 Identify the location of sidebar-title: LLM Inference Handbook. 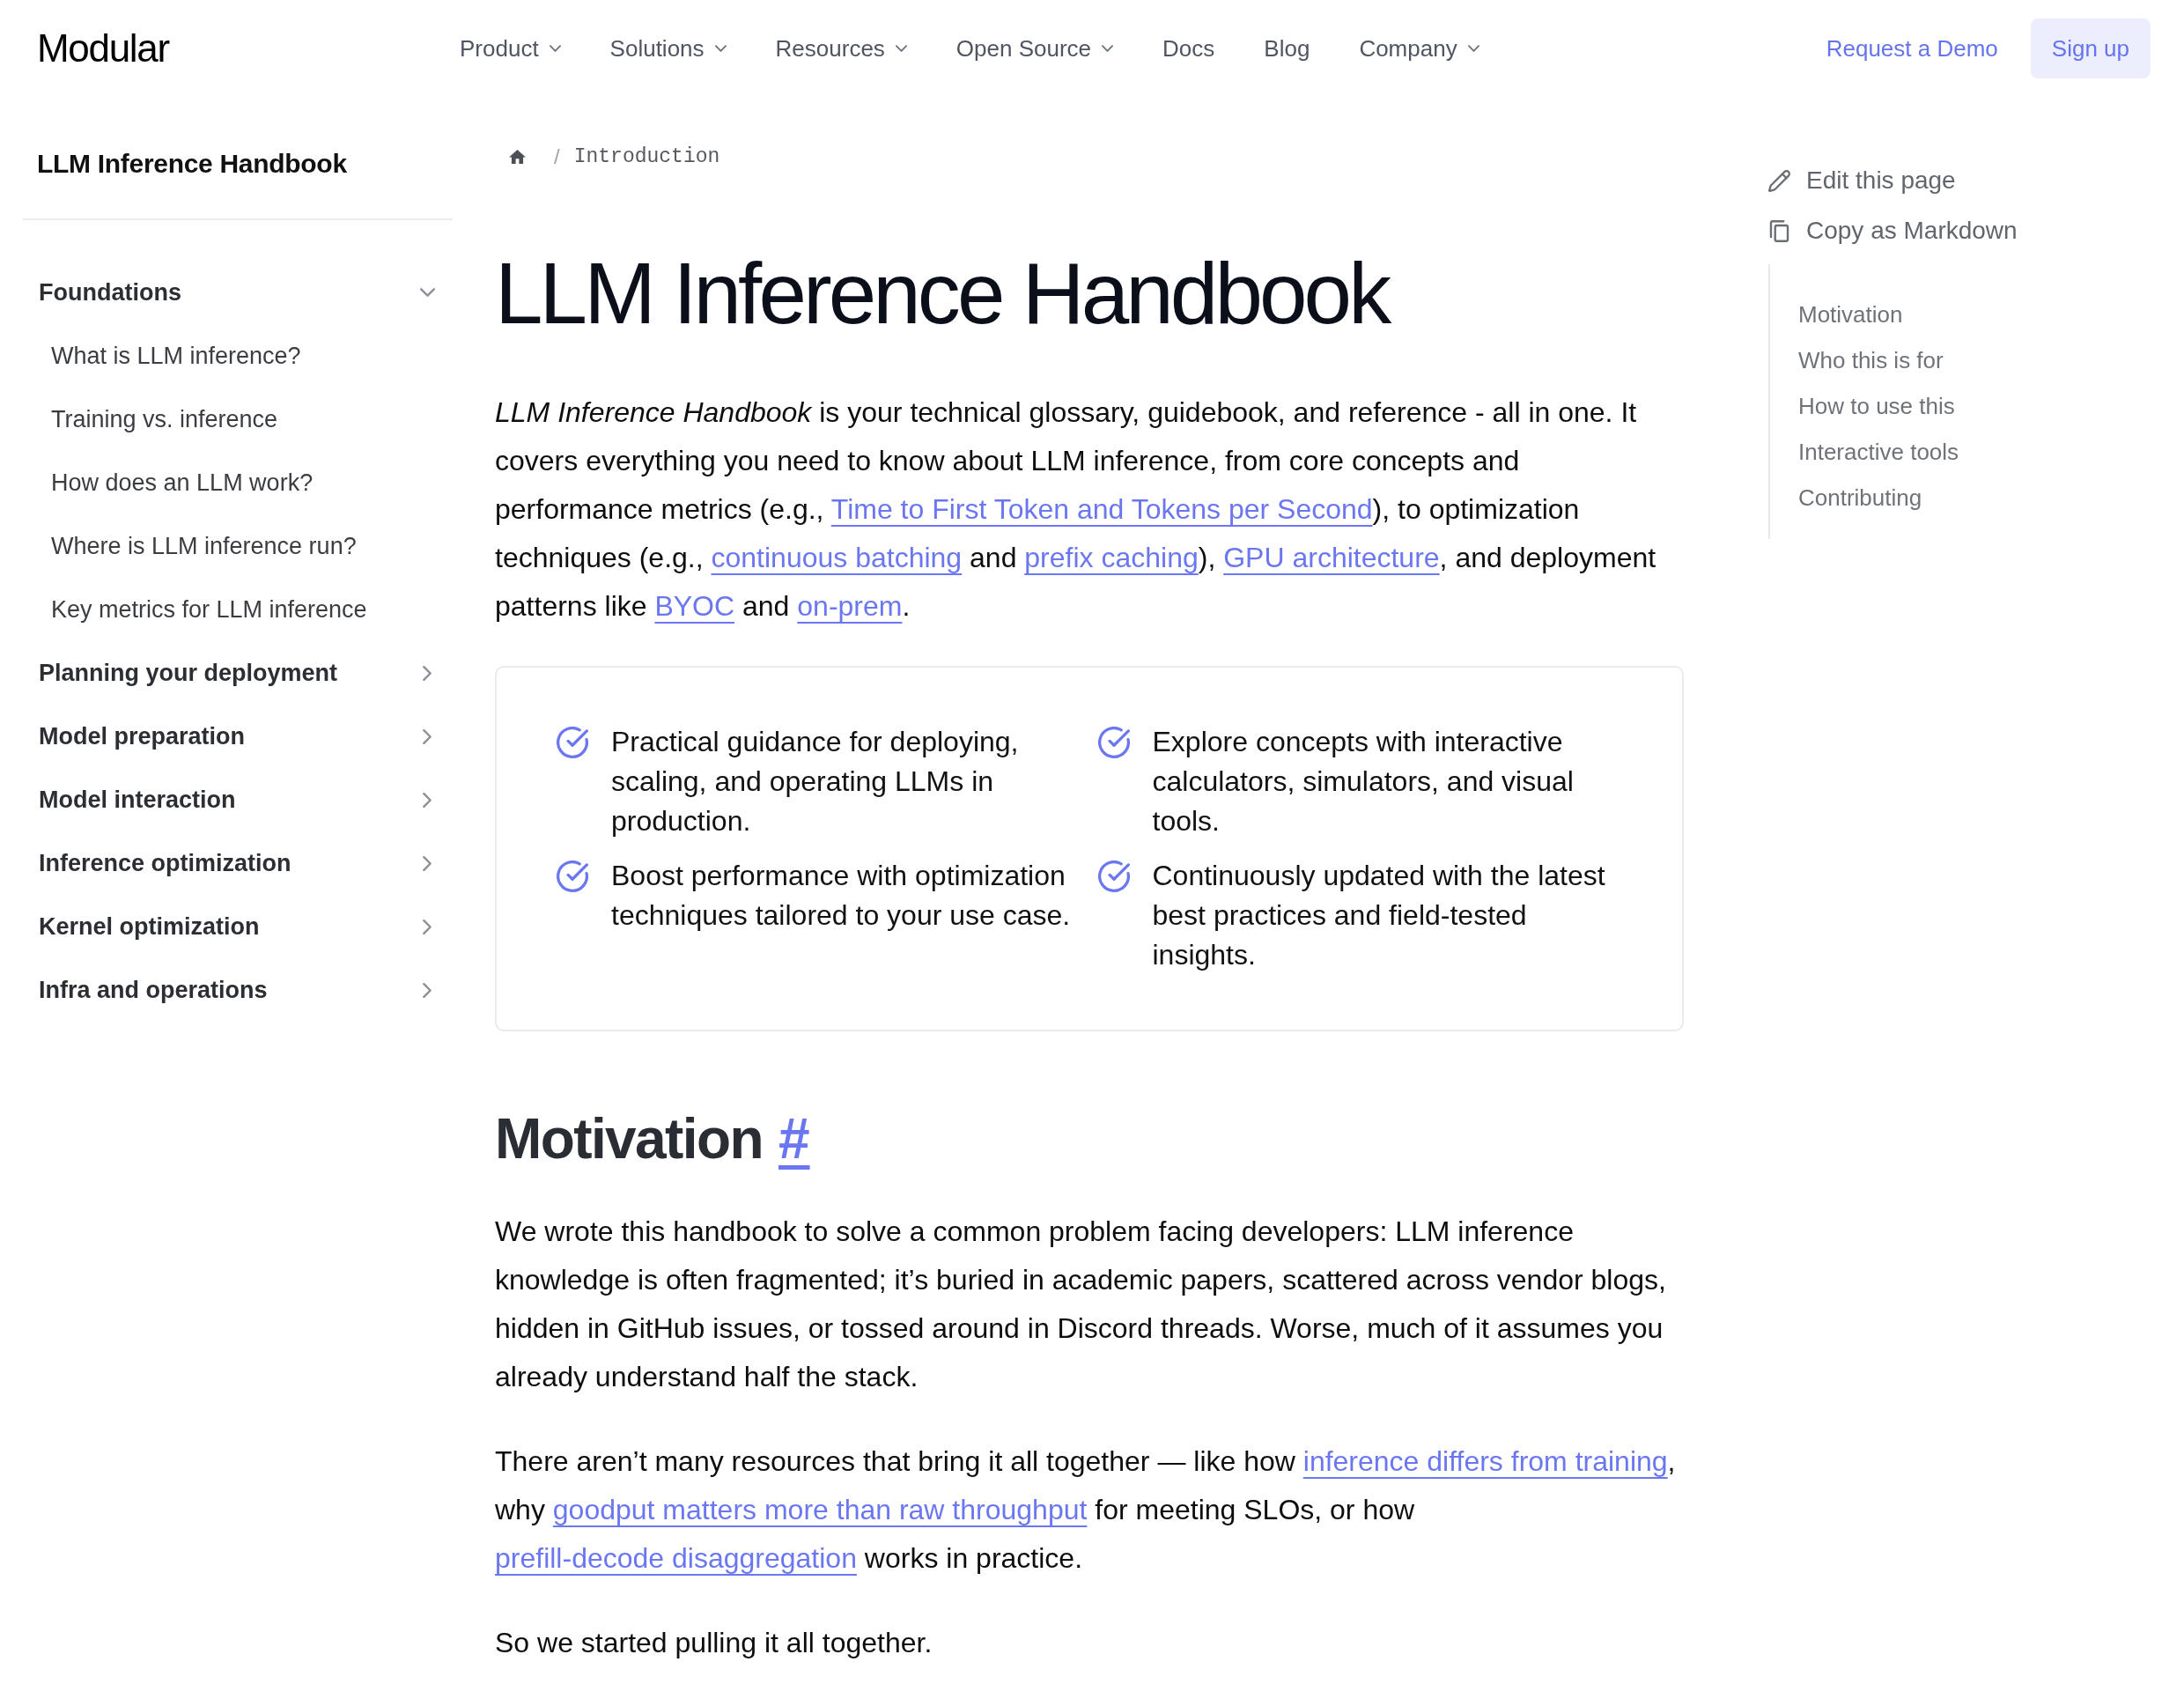
(192, 164).